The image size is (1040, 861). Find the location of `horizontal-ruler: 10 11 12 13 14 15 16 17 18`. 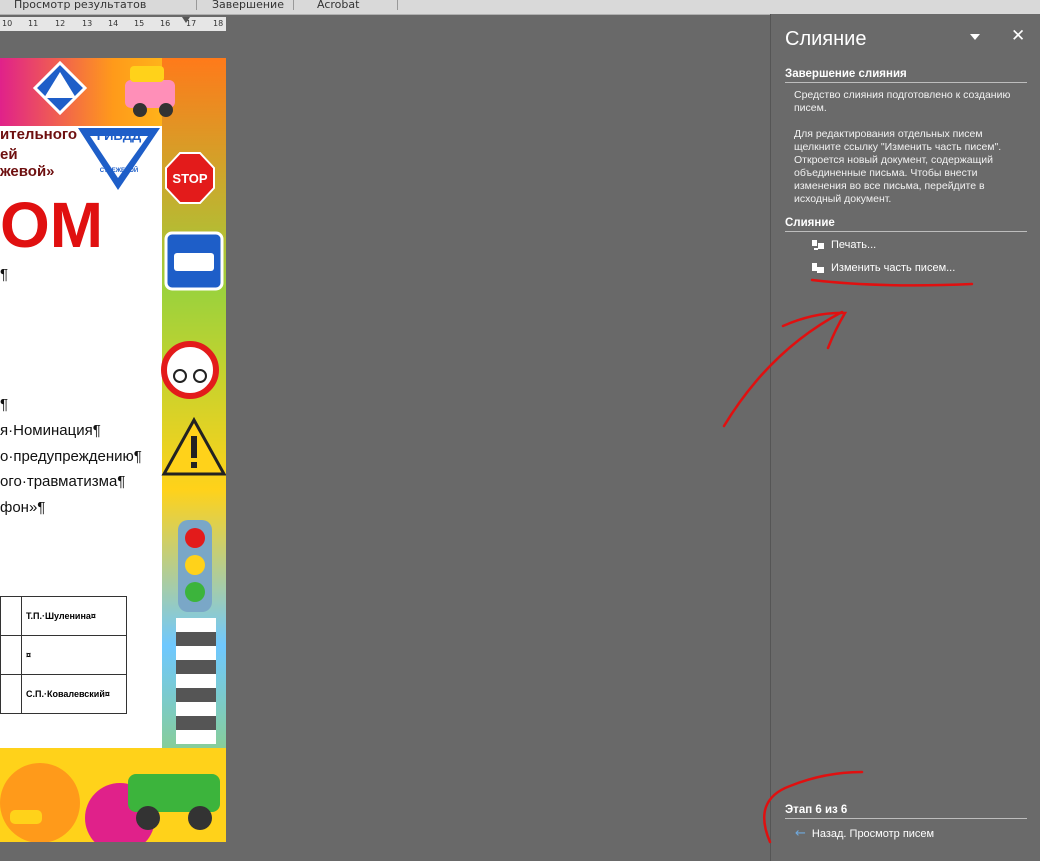

horizontal-ruler: 10 11 12 13 14 15 16 17 18 is located at coordinates (113, 24).